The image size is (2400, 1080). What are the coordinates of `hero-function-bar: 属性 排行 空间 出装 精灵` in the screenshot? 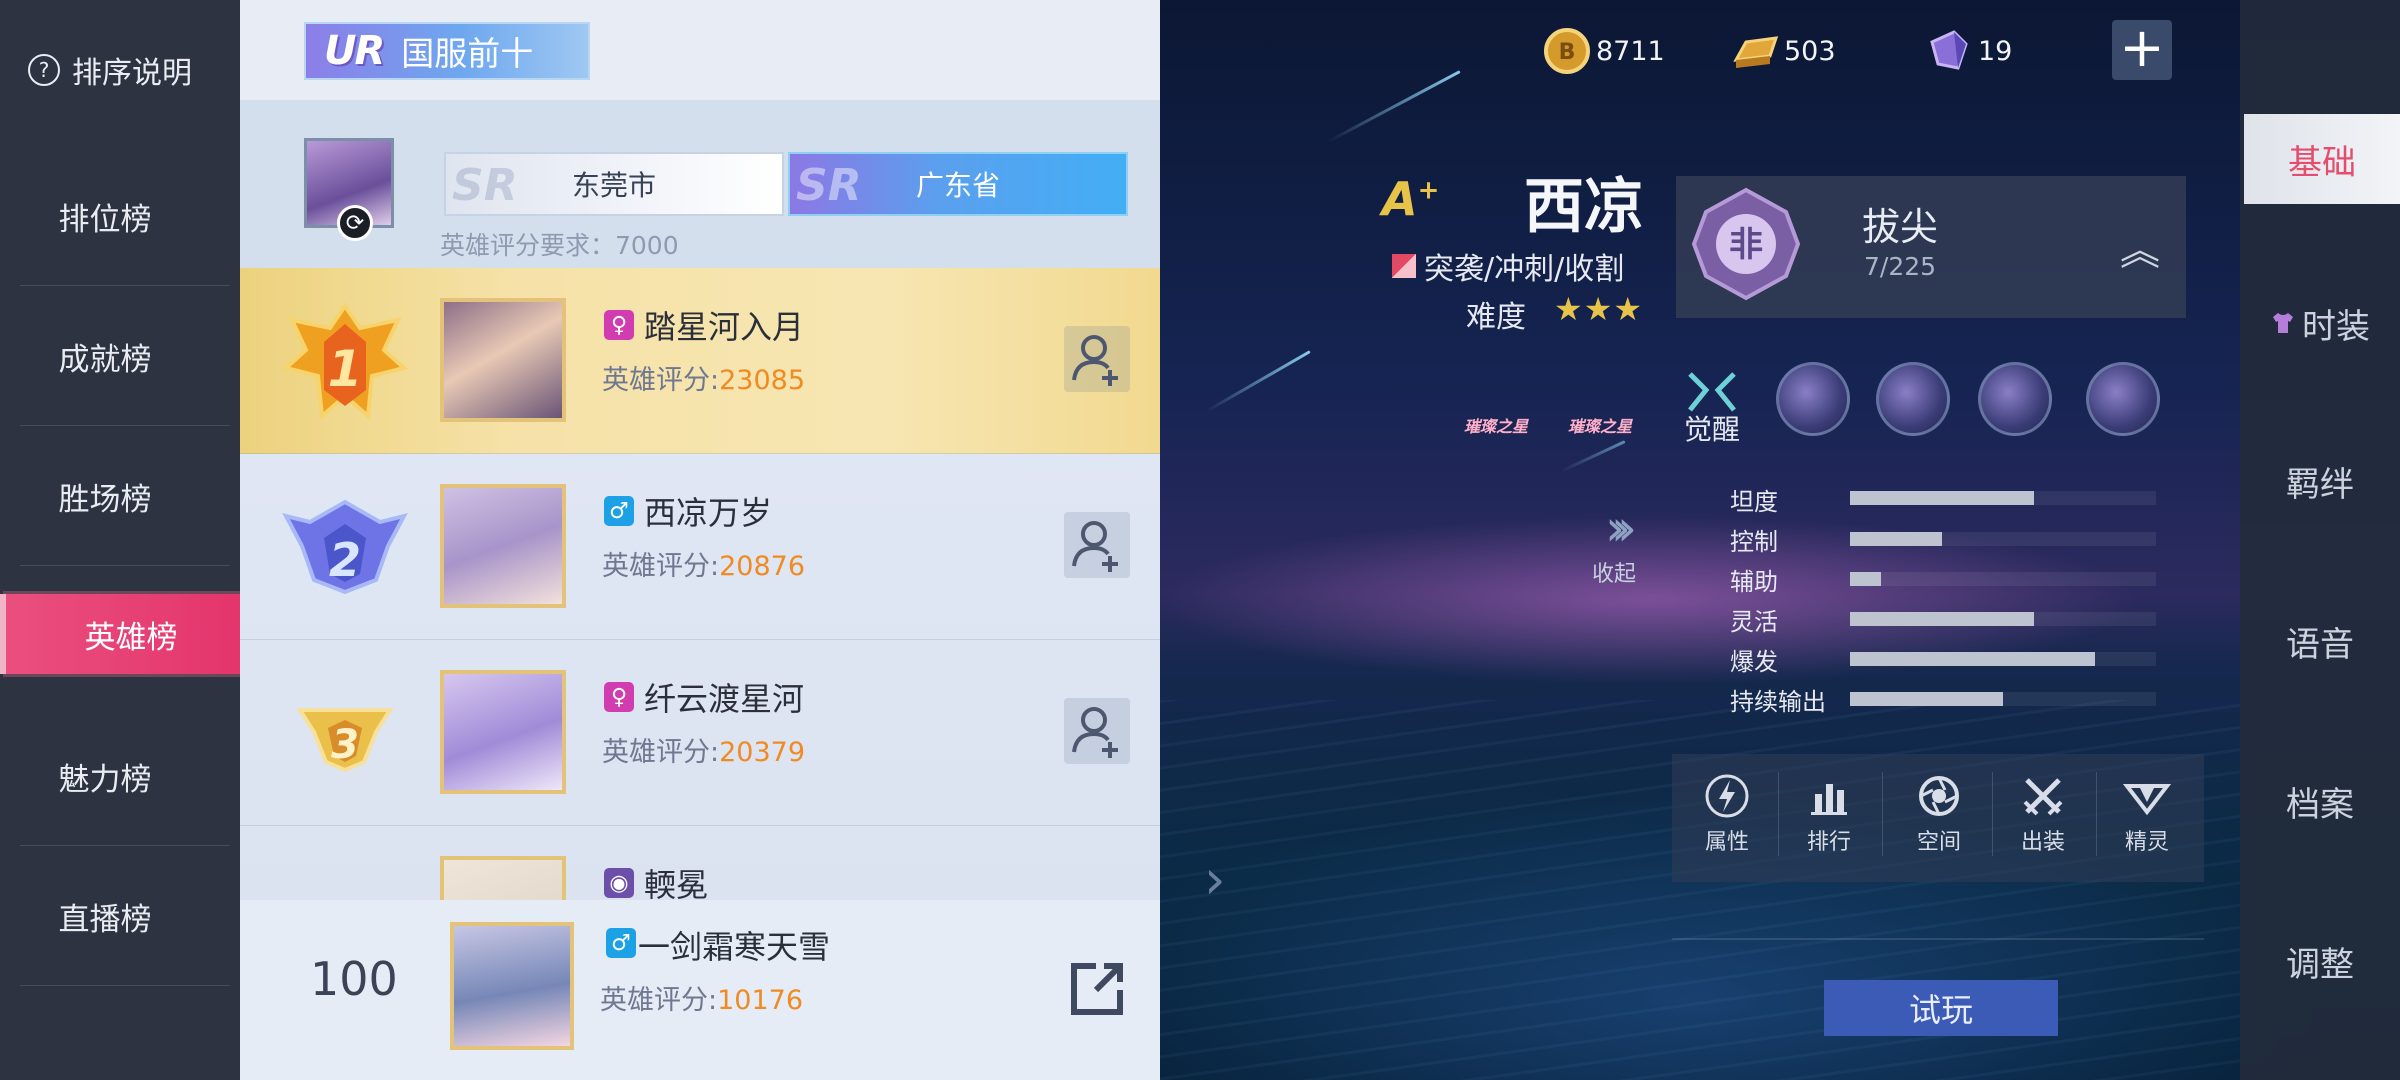 It's located at (1938, 818).